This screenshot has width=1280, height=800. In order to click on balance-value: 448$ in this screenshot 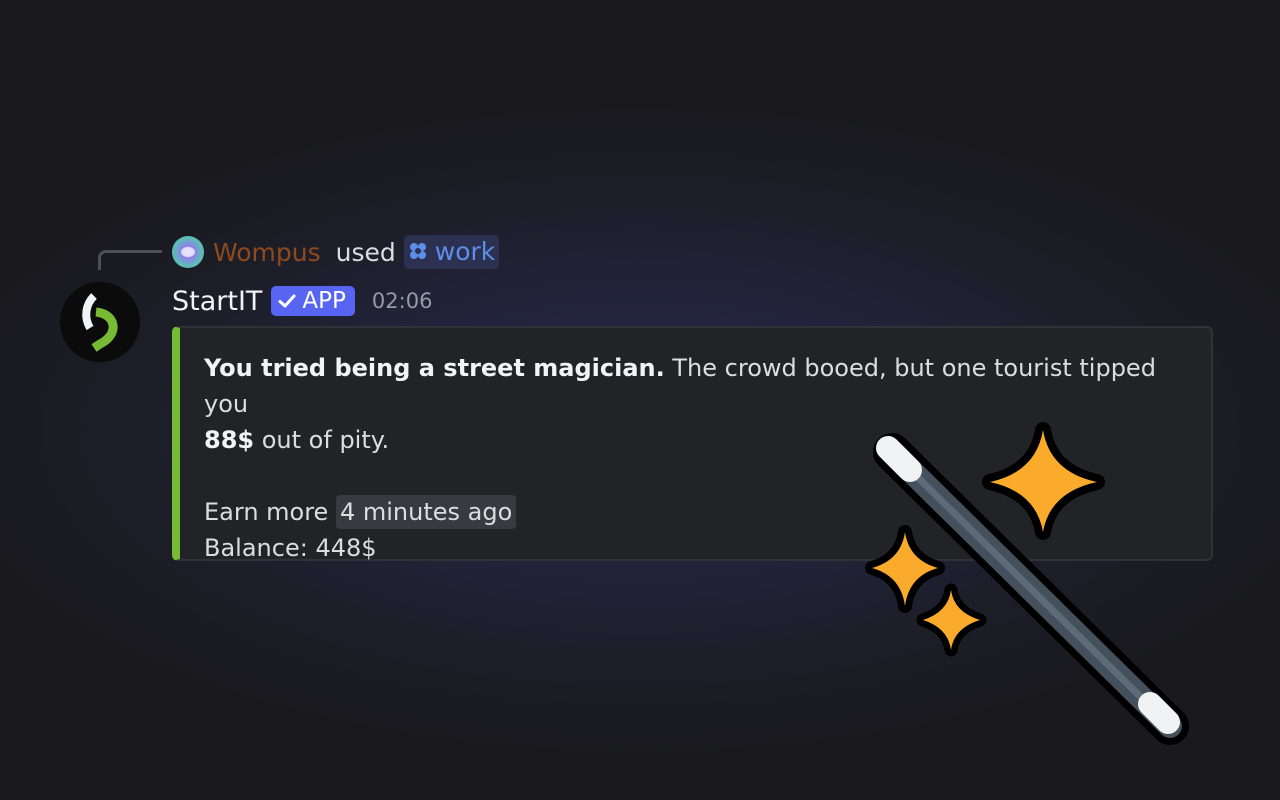, I will do `click(346, 548)`.